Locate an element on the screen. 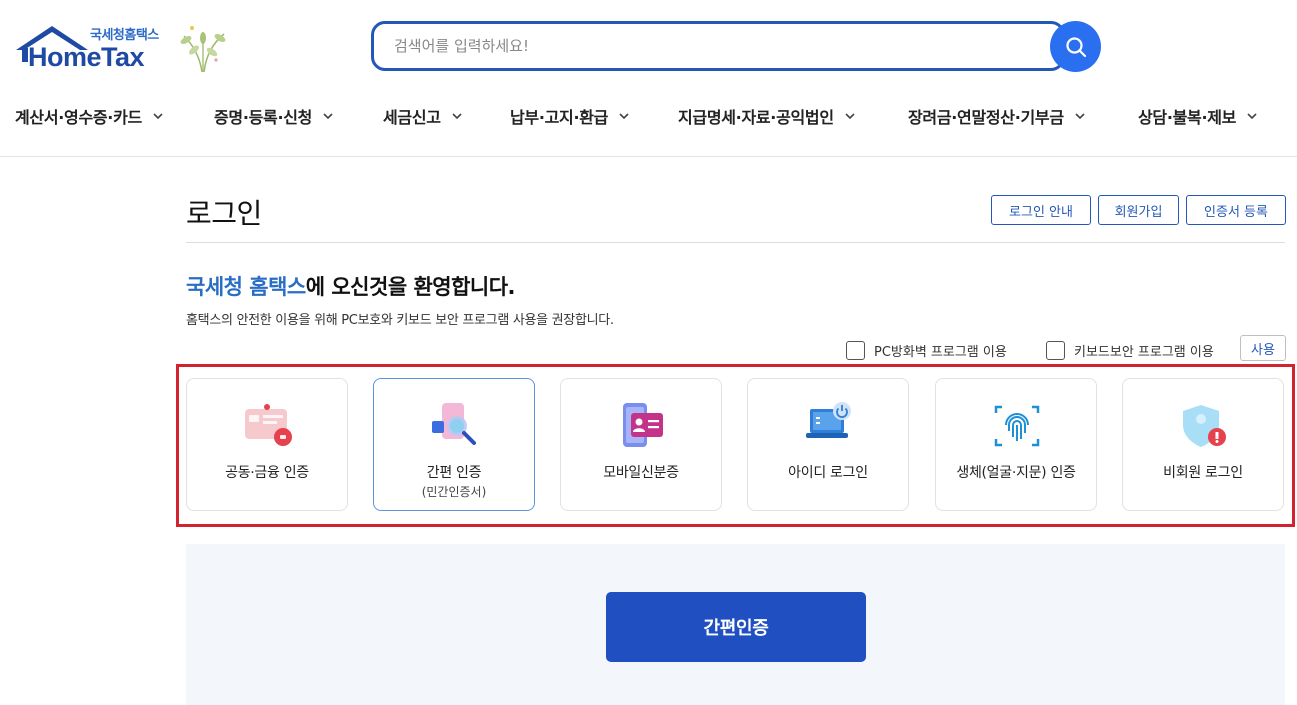  title-divider is located at coordinates (735, 242).